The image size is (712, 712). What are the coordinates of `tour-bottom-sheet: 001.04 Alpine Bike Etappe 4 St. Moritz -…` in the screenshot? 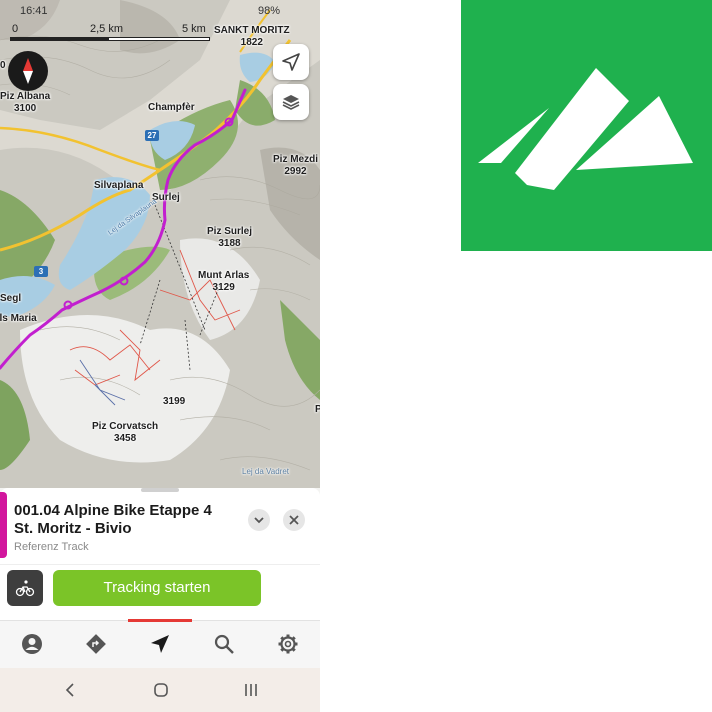 It's located at (160, 554).